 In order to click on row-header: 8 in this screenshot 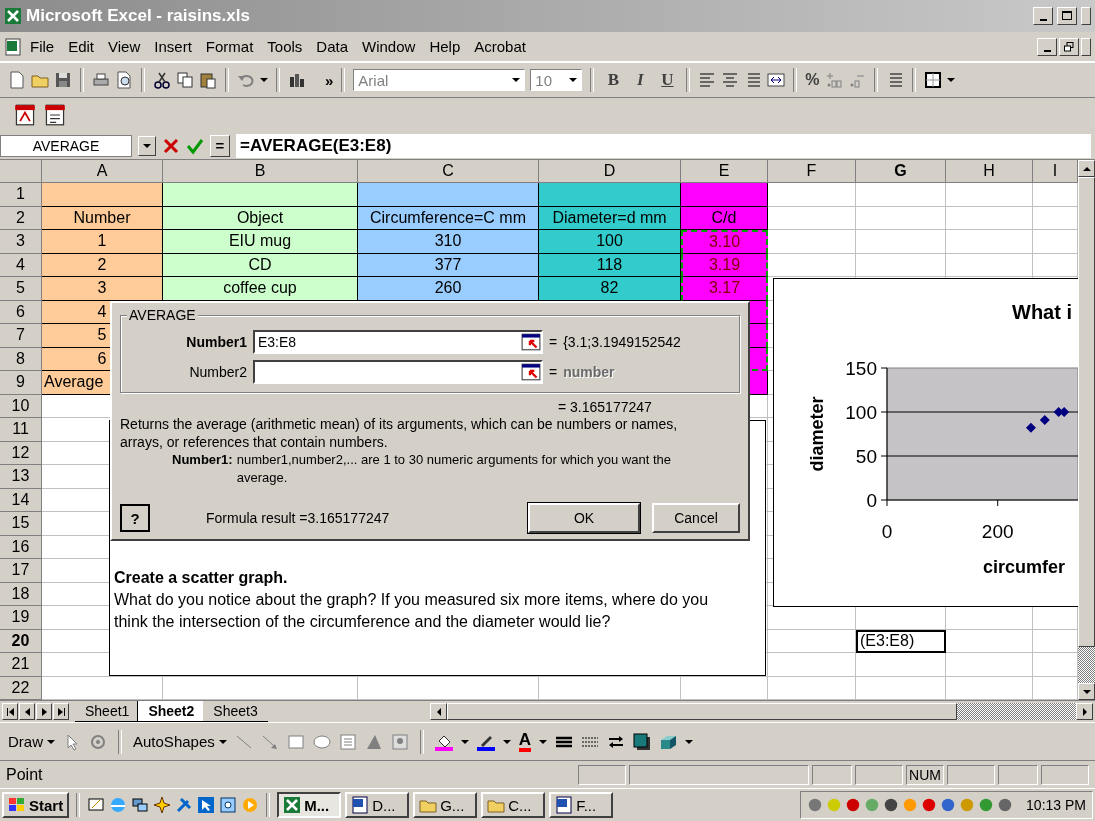, I will do `click(21, 359)`.